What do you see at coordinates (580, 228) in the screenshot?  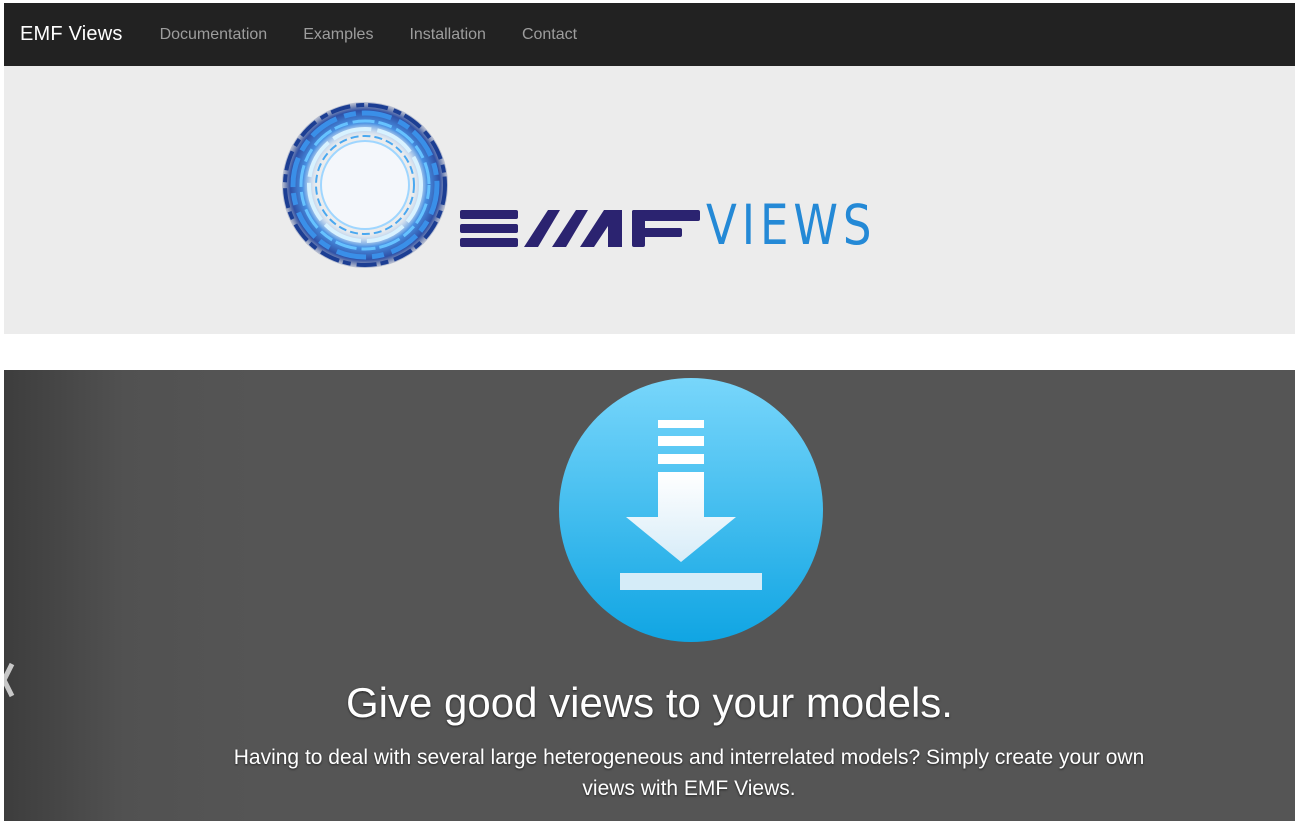 I see `emf-wordmark` at bounding box center [580, 228].